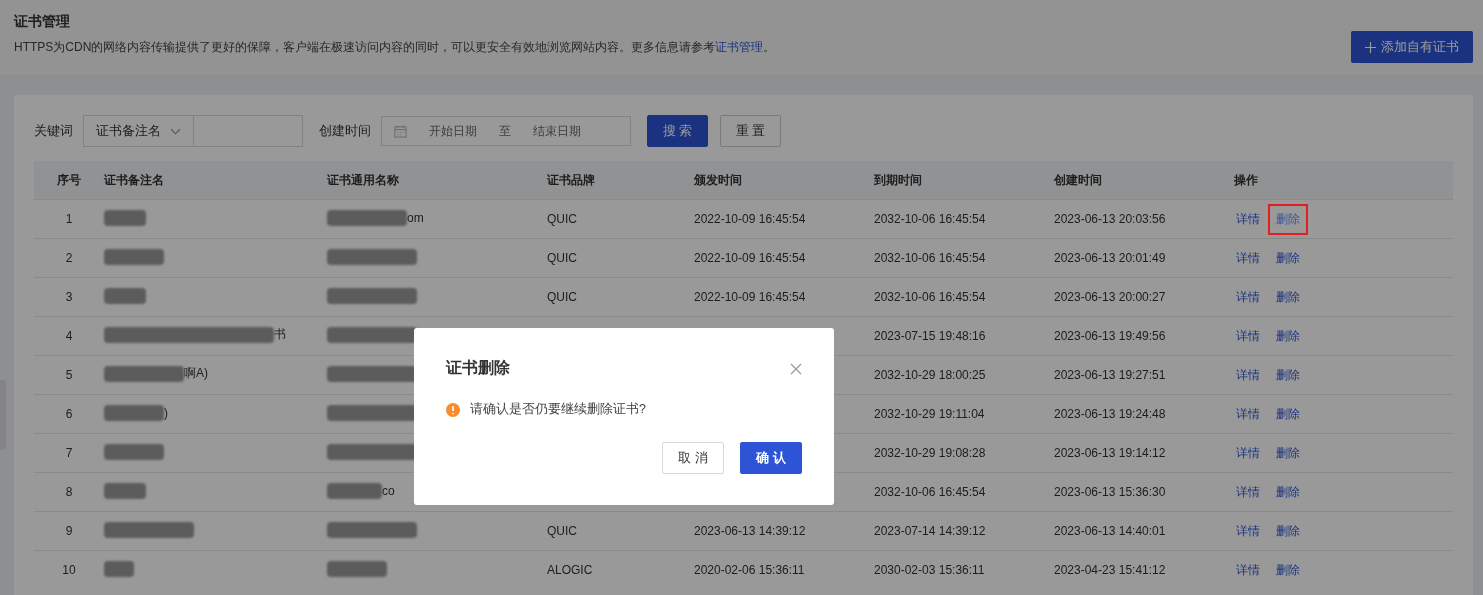  Describe the element at coordinates (1370, 47) in the screenshot. I see `plus-icon` at that location.